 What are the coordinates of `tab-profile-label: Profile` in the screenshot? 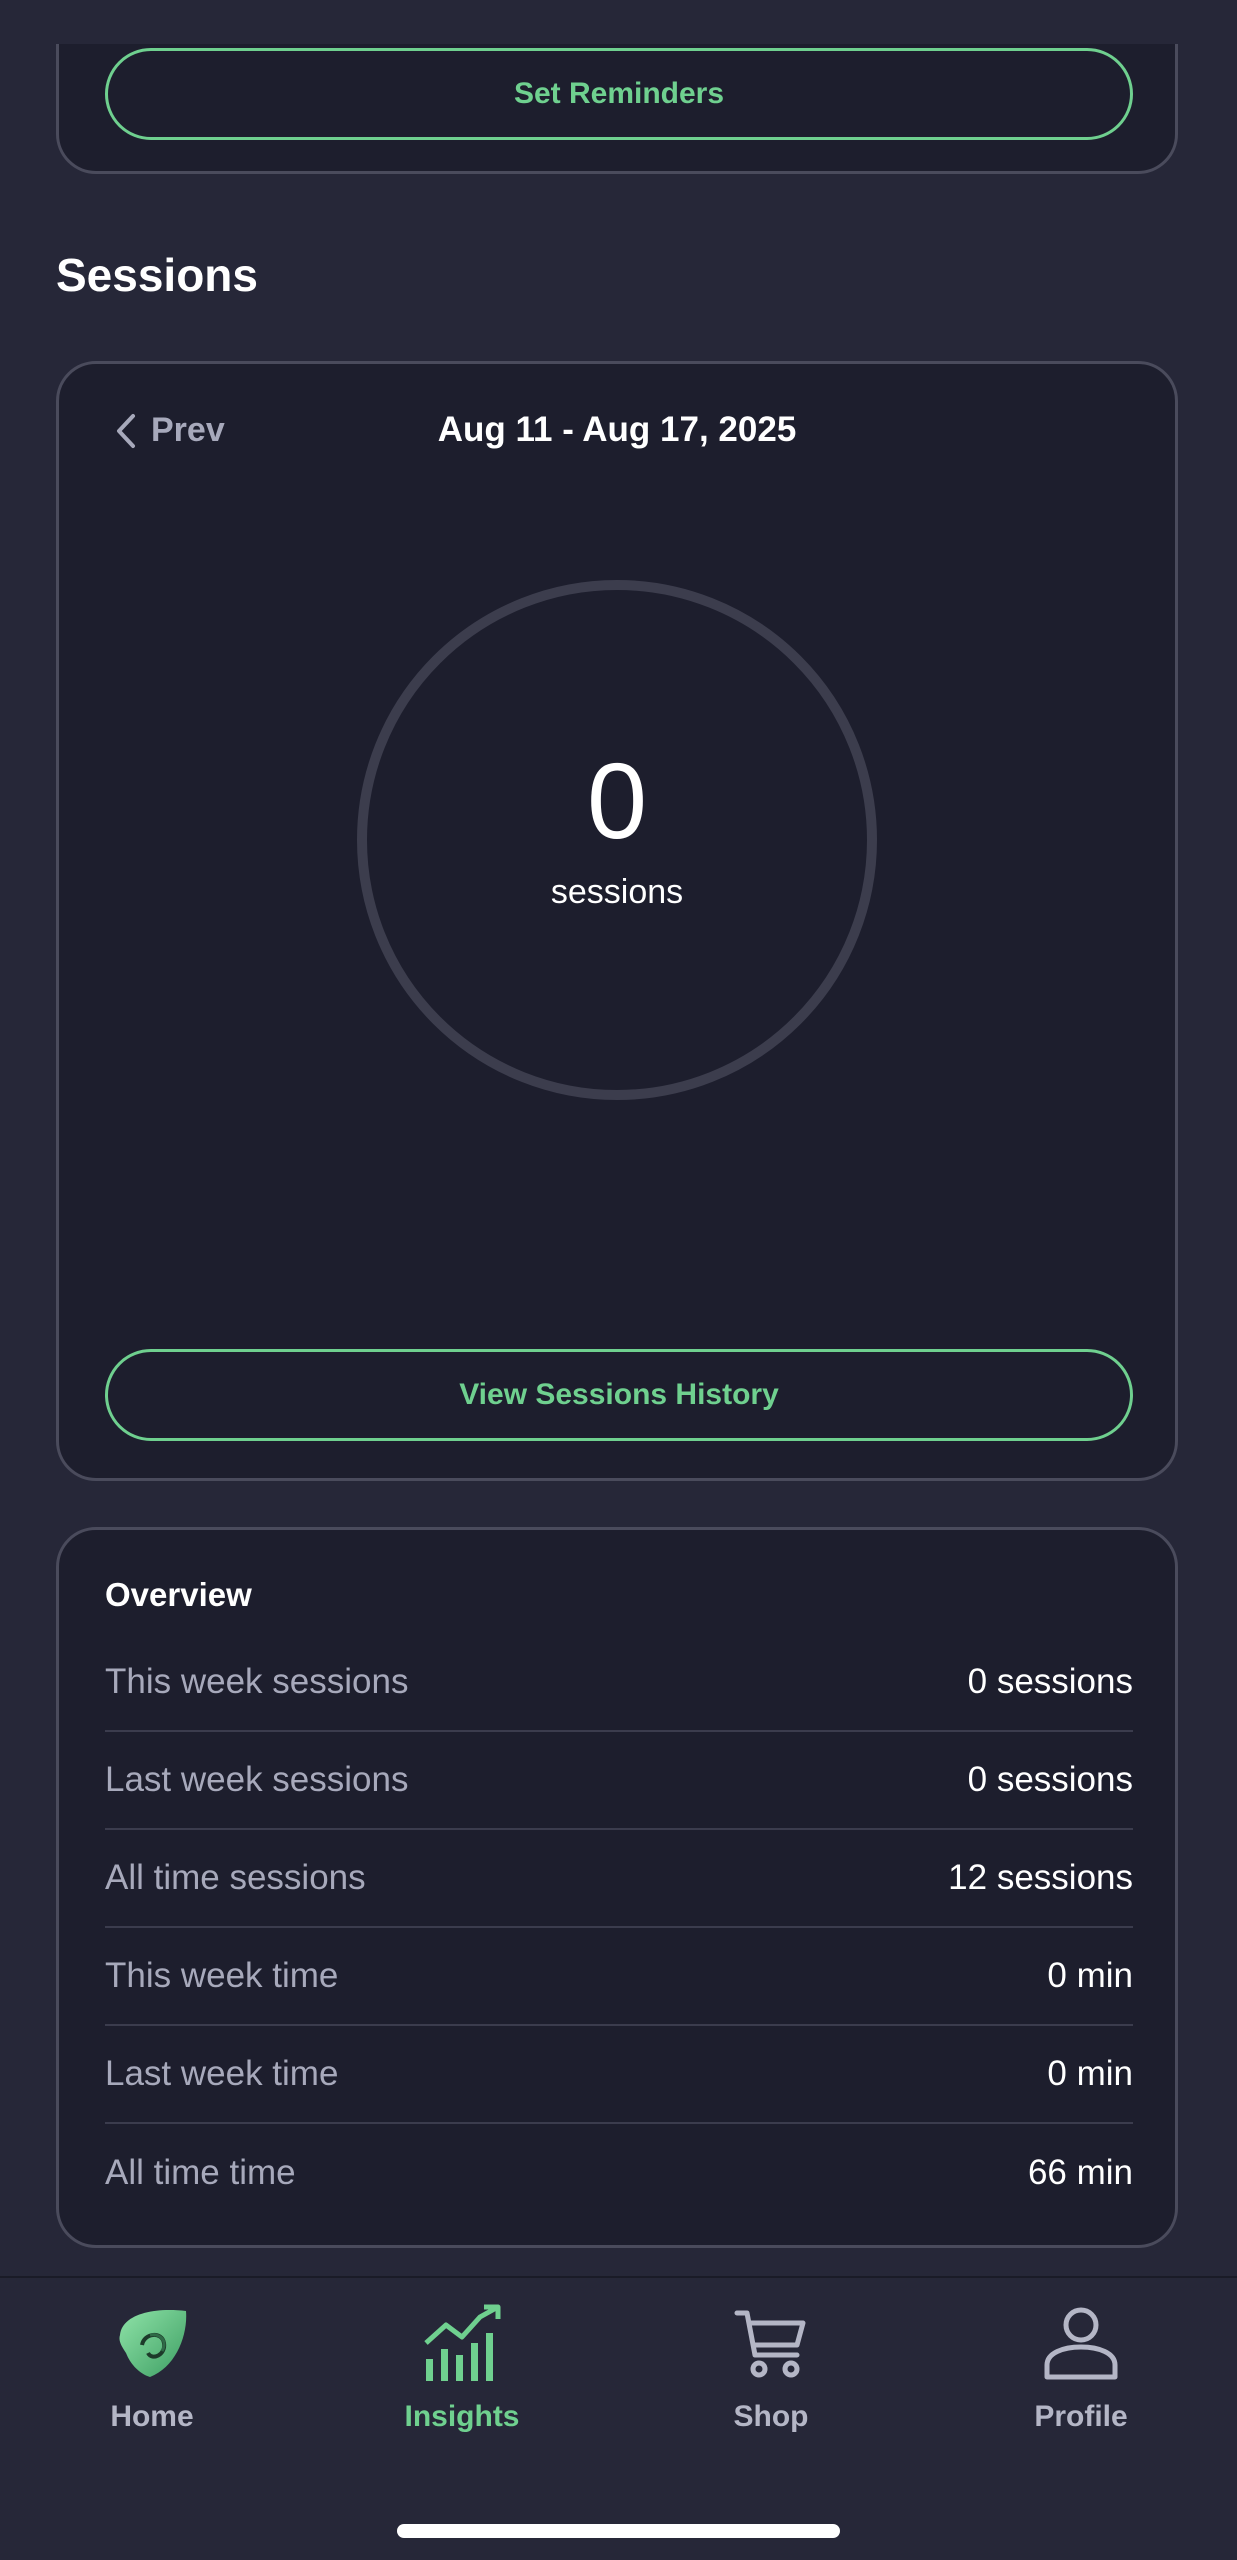 It's located at (1081, 2416).